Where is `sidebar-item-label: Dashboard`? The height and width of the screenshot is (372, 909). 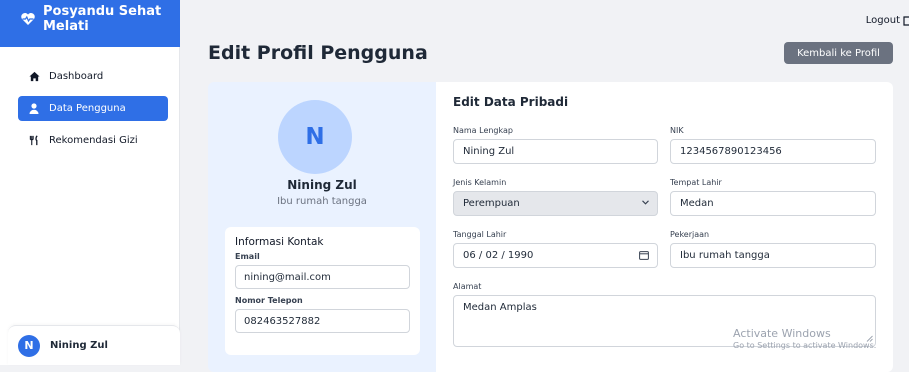
sidebar-item-label: Dashboard is located at coordinates (76, 76).